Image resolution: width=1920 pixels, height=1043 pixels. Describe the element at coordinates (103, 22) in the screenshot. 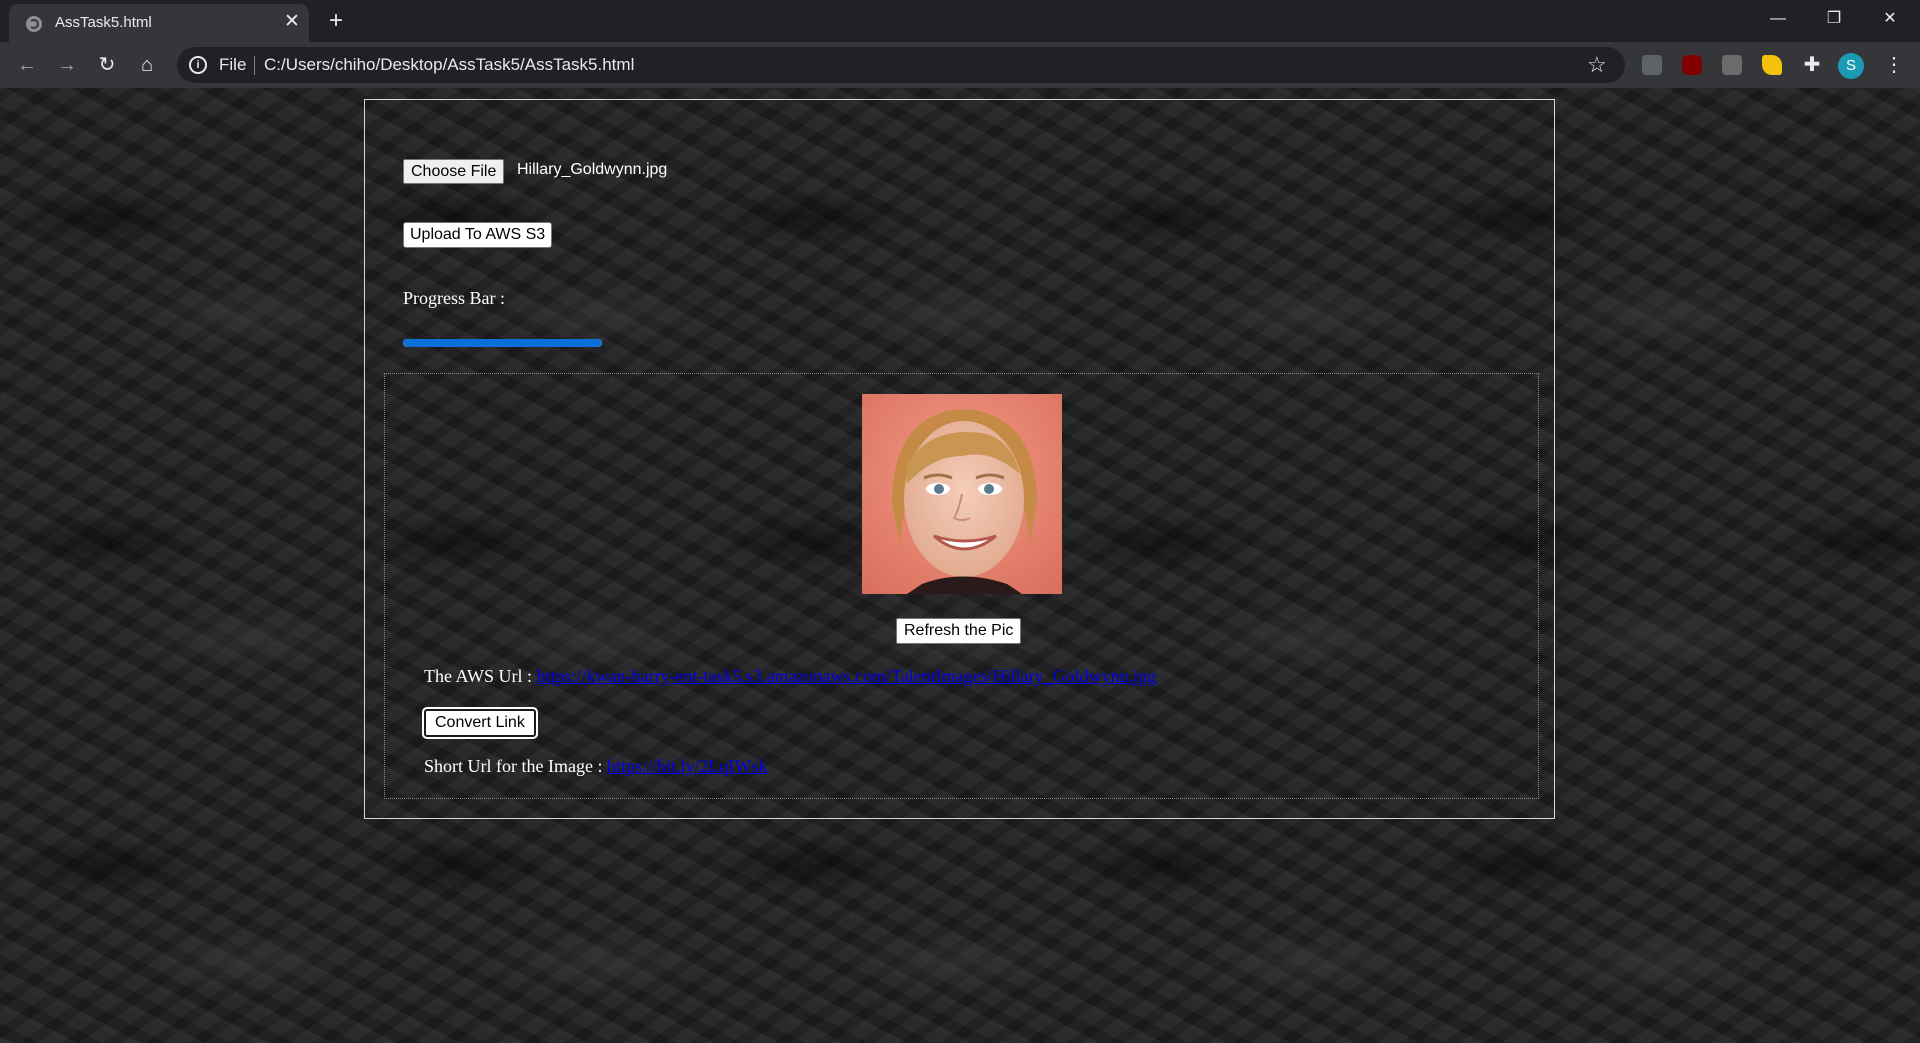

I see `tab-title: AssTask5.html` at that location.